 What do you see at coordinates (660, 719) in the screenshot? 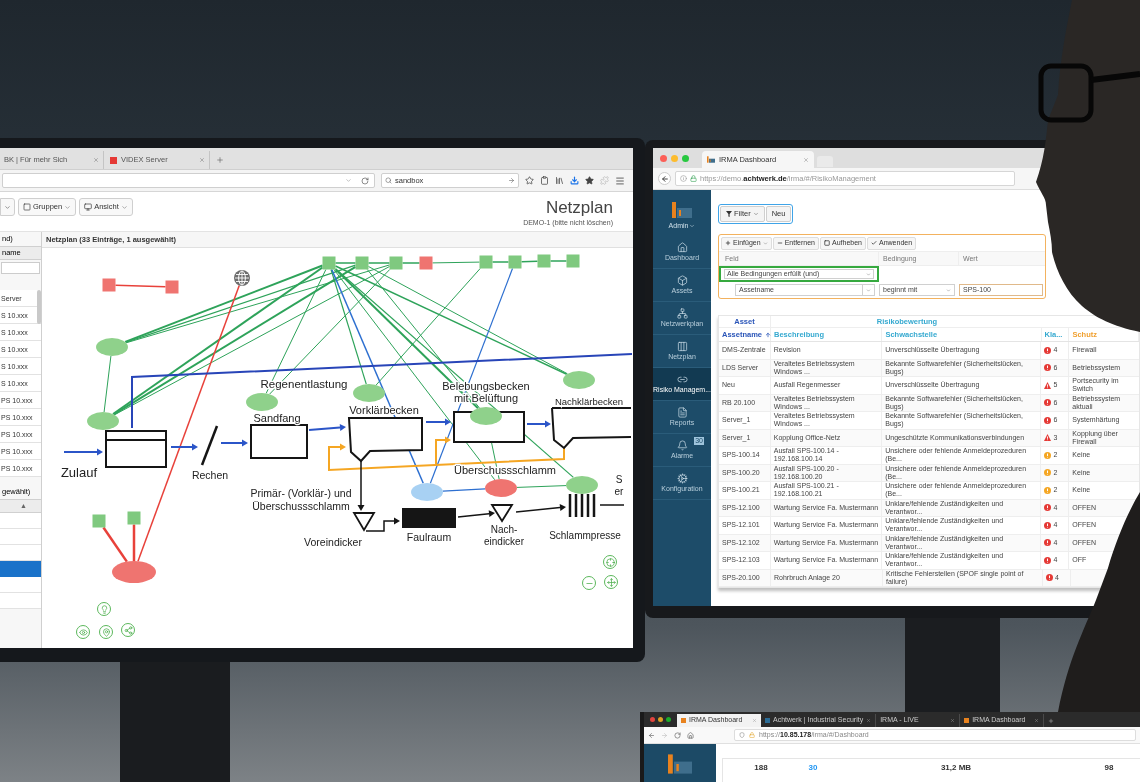
I see `window-minimize-button` at bounding box center [660, 719].